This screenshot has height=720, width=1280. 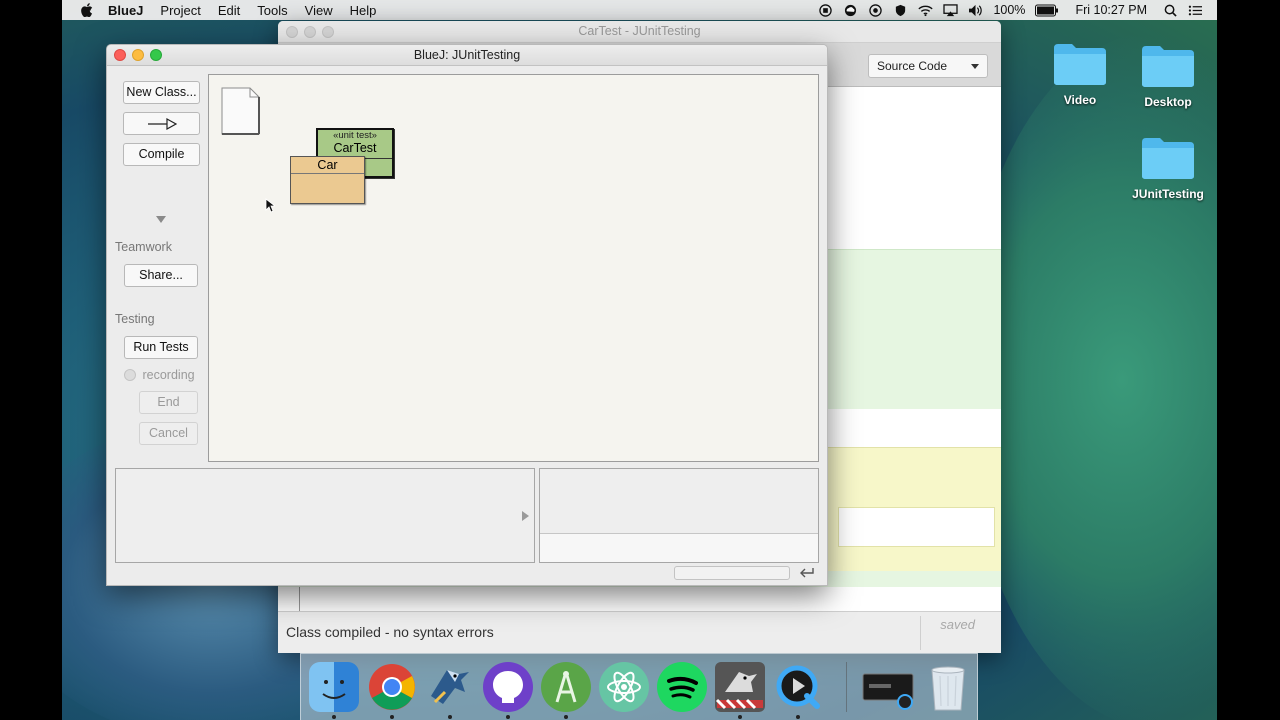 I want to click on readme-document-icon, so click(x=240, y=111).